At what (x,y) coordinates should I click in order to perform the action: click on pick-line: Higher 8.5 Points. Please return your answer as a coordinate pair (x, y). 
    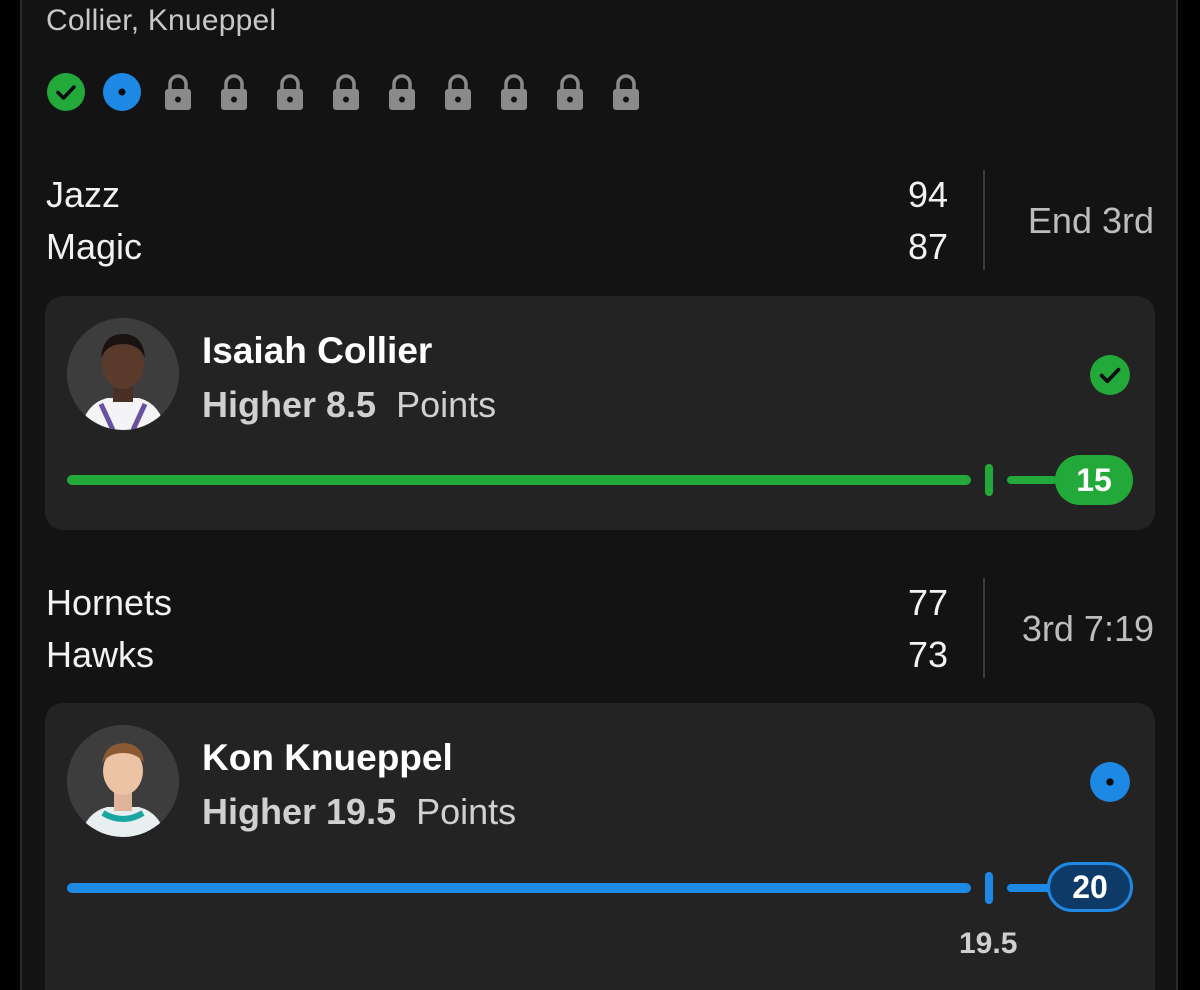
    Looking at the image, I should click on (349, 405).